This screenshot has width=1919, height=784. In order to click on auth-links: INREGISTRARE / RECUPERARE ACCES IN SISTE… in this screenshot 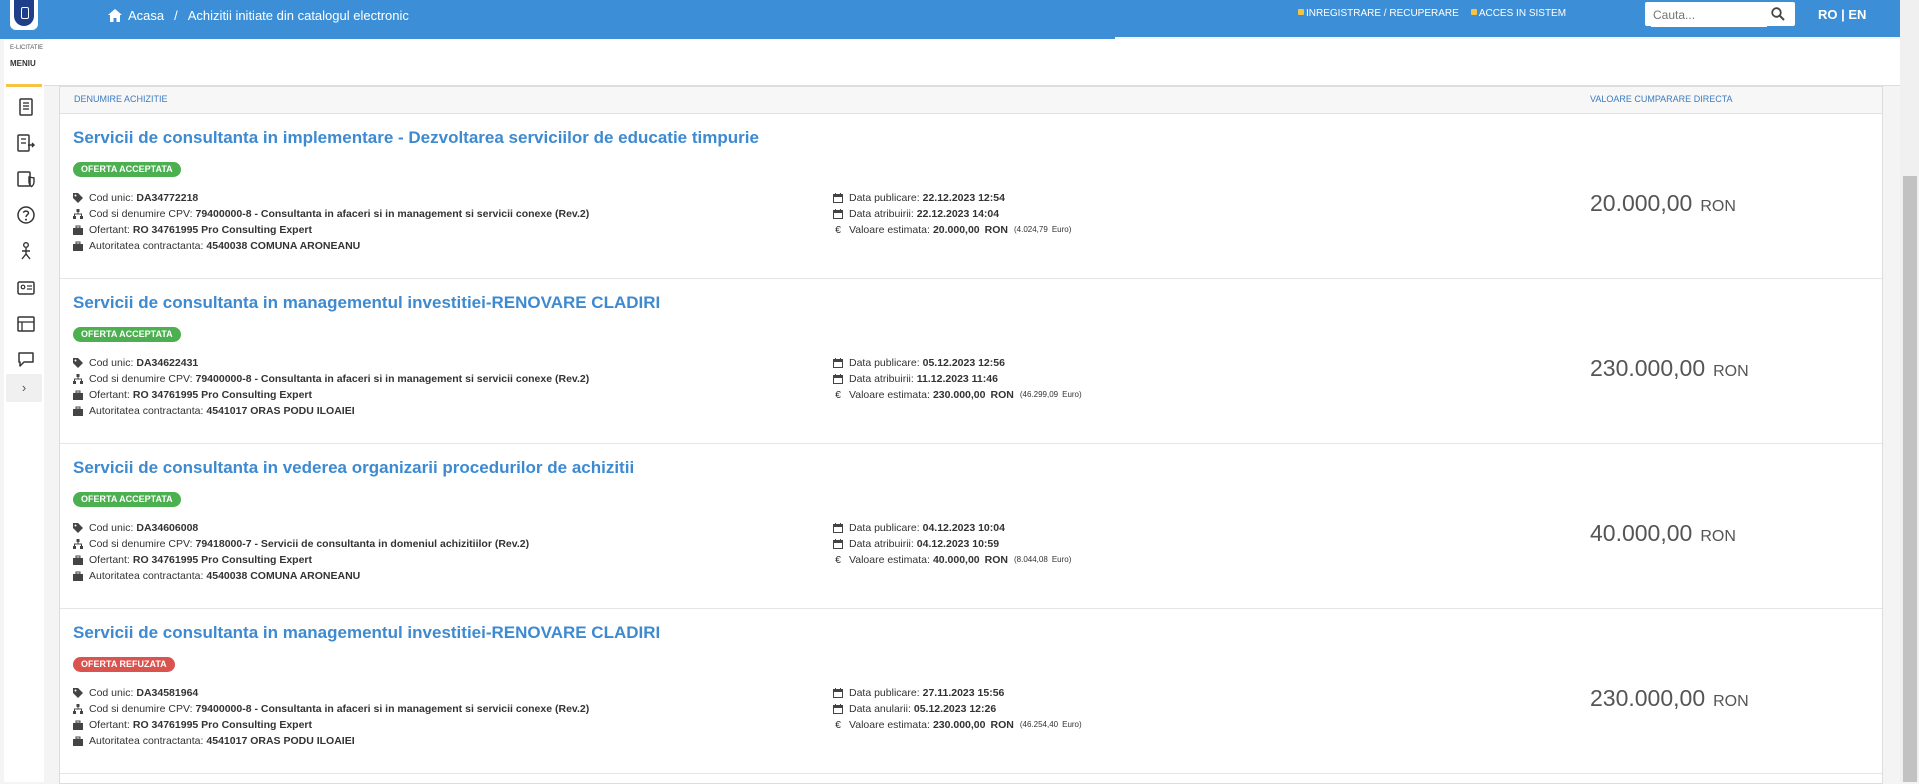, I will do `click(1432, 13)`.